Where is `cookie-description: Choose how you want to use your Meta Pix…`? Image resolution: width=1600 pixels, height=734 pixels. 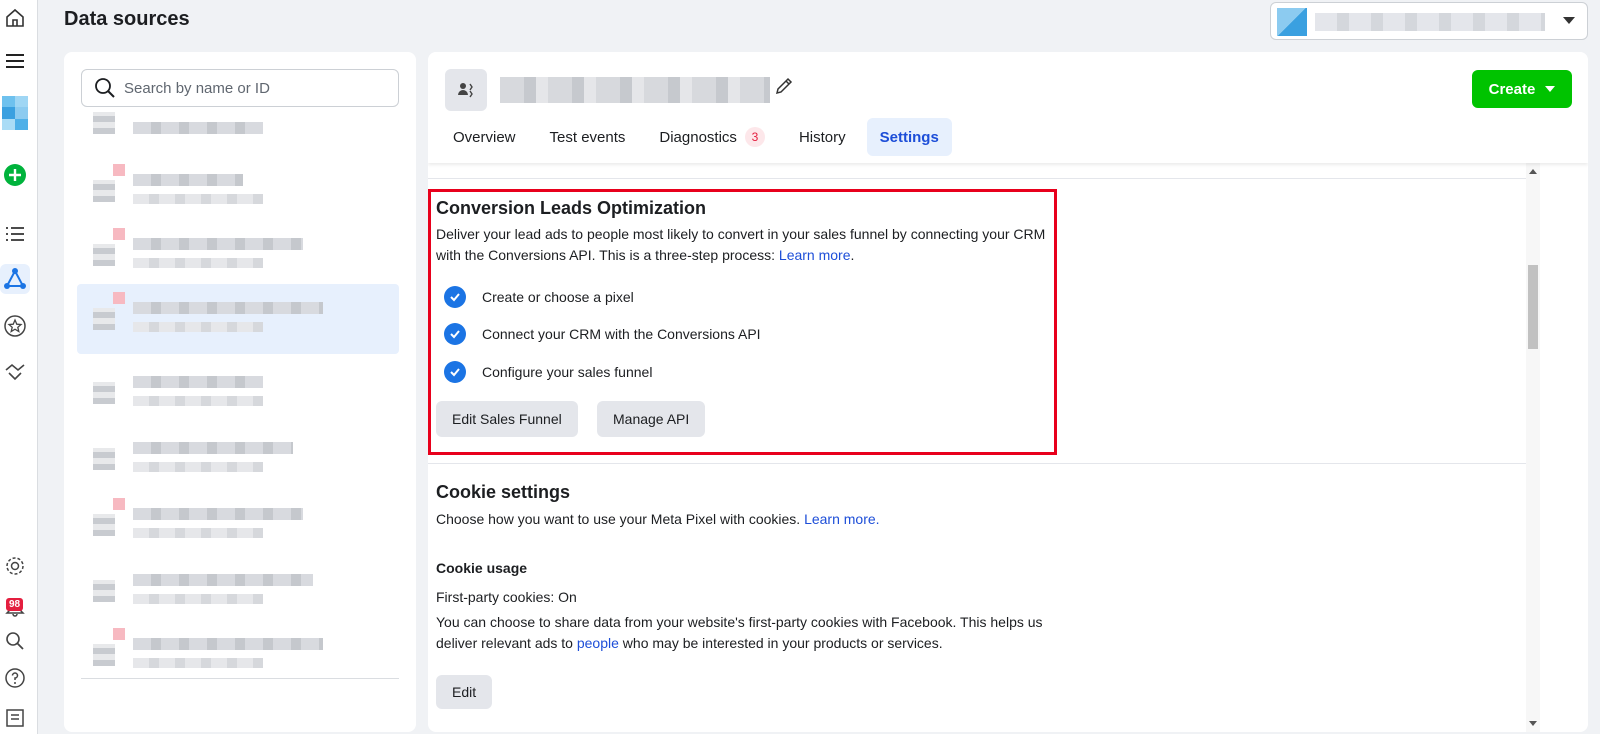 cookie-description: Choose how you want to use your Meta Pix… is located at coordinates (746, 519).